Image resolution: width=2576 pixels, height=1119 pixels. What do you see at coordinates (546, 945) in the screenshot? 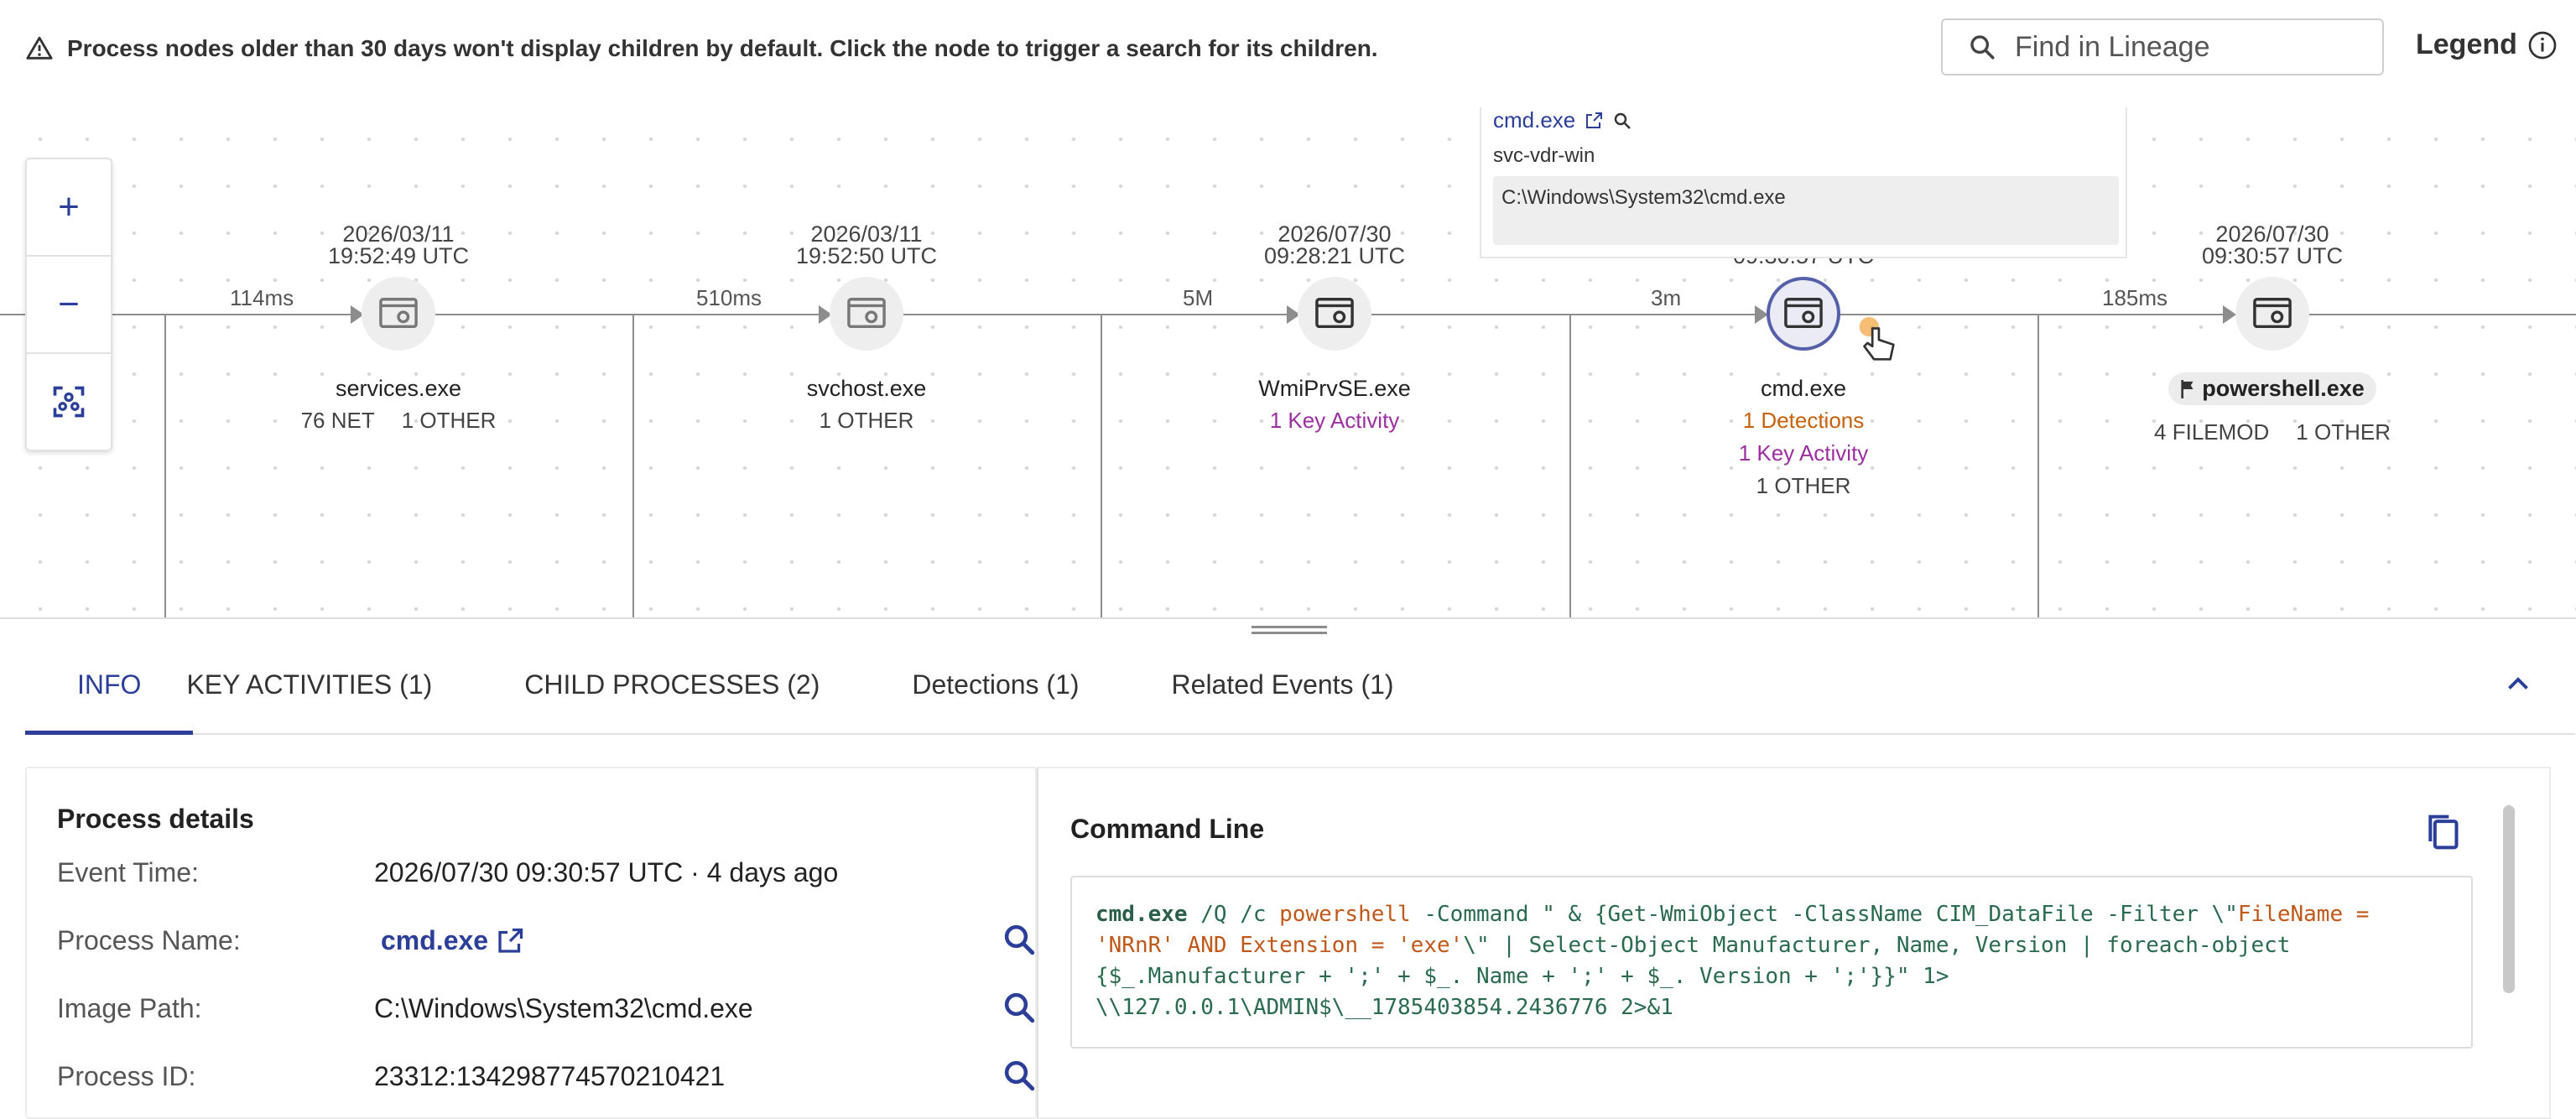
I see `detail-row-process-name: Process Name: cmd.exe` at bounding box center [546, 945].